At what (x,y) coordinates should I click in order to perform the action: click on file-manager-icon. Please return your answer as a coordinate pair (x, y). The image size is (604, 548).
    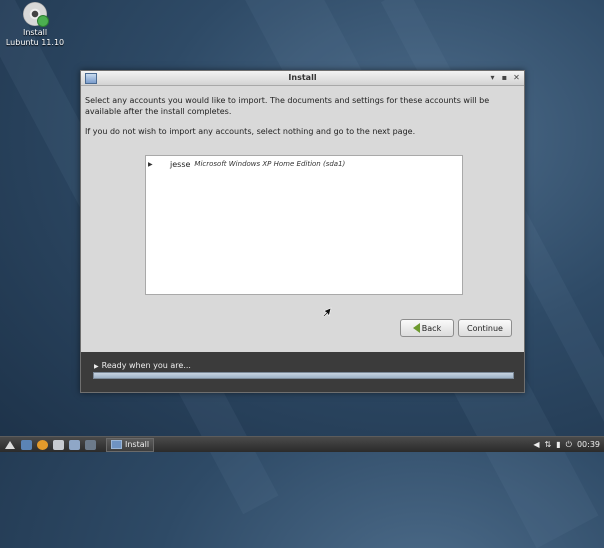
    Looking at the image, I should click on (26, 444).